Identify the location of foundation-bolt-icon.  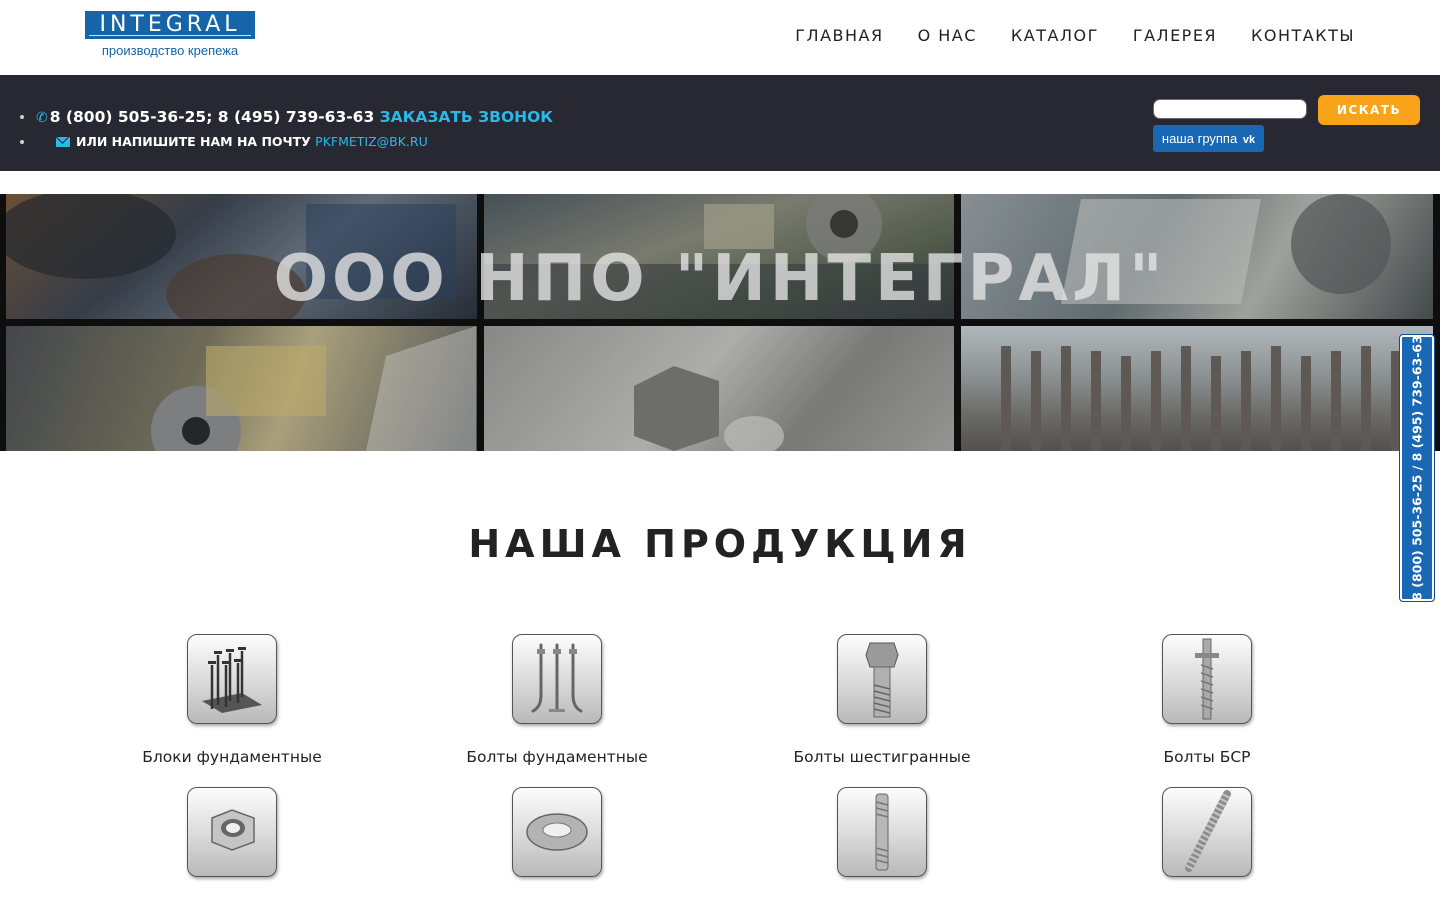
(557, 679).